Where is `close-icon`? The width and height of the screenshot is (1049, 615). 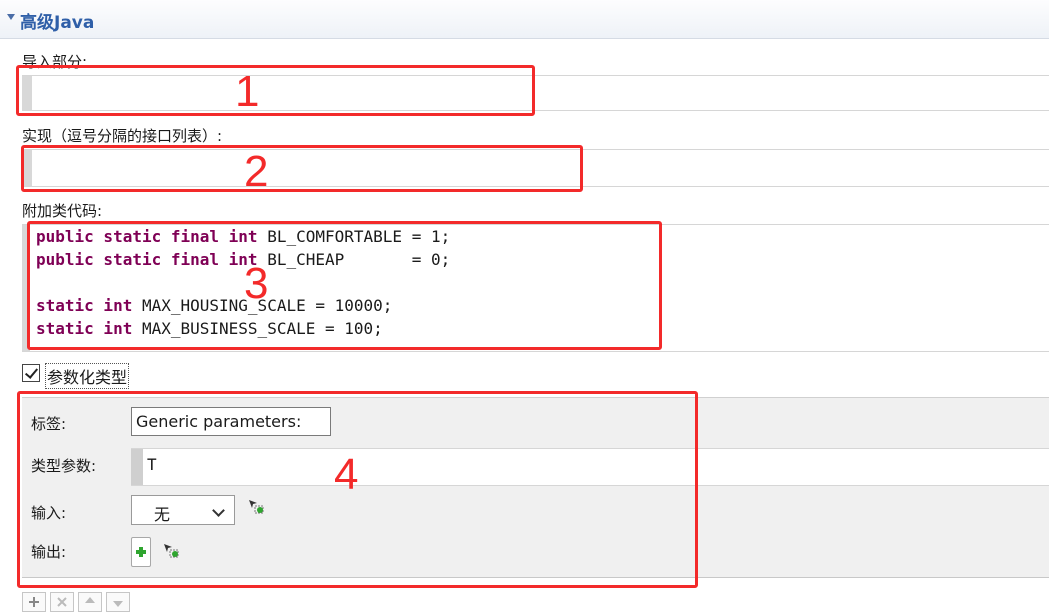 close-icon is located at coordinates (62, 602).